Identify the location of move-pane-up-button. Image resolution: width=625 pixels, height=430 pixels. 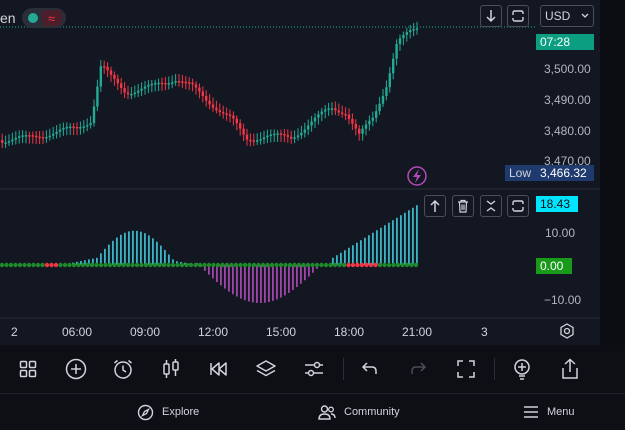
(435, 206).